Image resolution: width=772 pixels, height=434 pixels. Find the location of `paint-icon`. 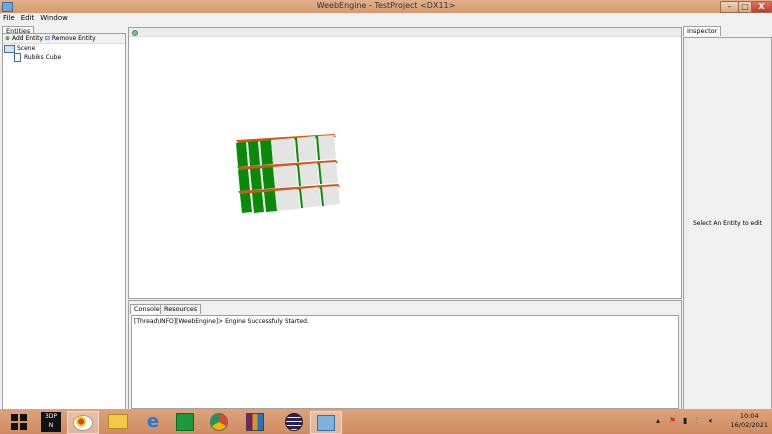

paint-icon is located at coordinates (83, 422).